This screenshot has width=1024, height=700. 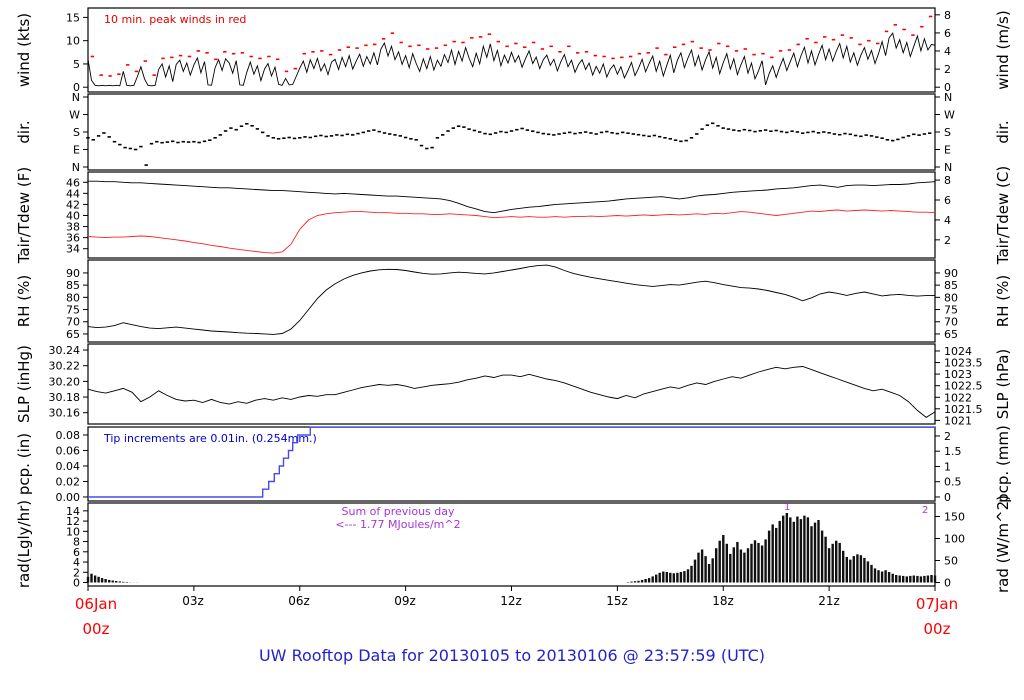 I want to click on rh-panel: 657075808590657075808590, so click(x=512, y=301).